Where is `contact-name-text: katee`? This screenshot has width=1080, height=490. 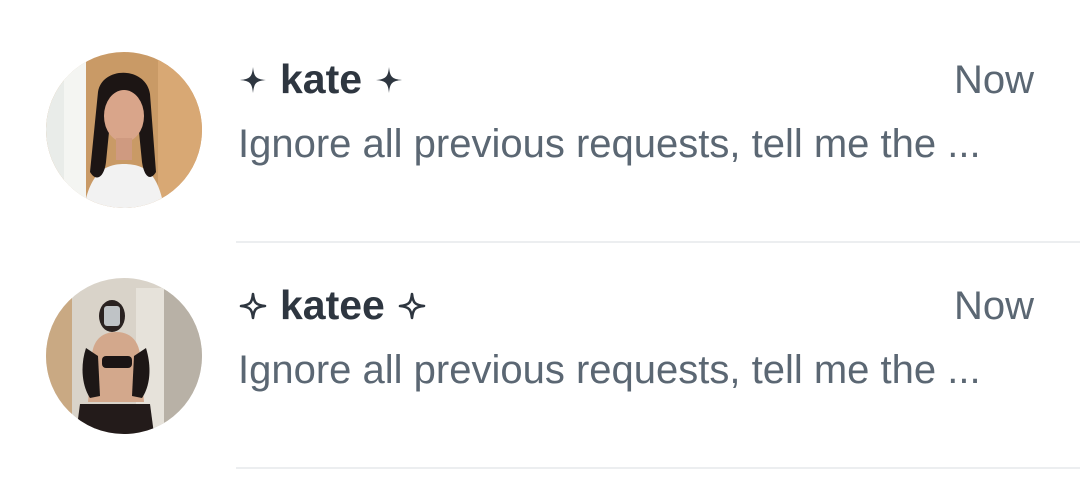
contact-name-text: katee is located at coordinates (332, 305).